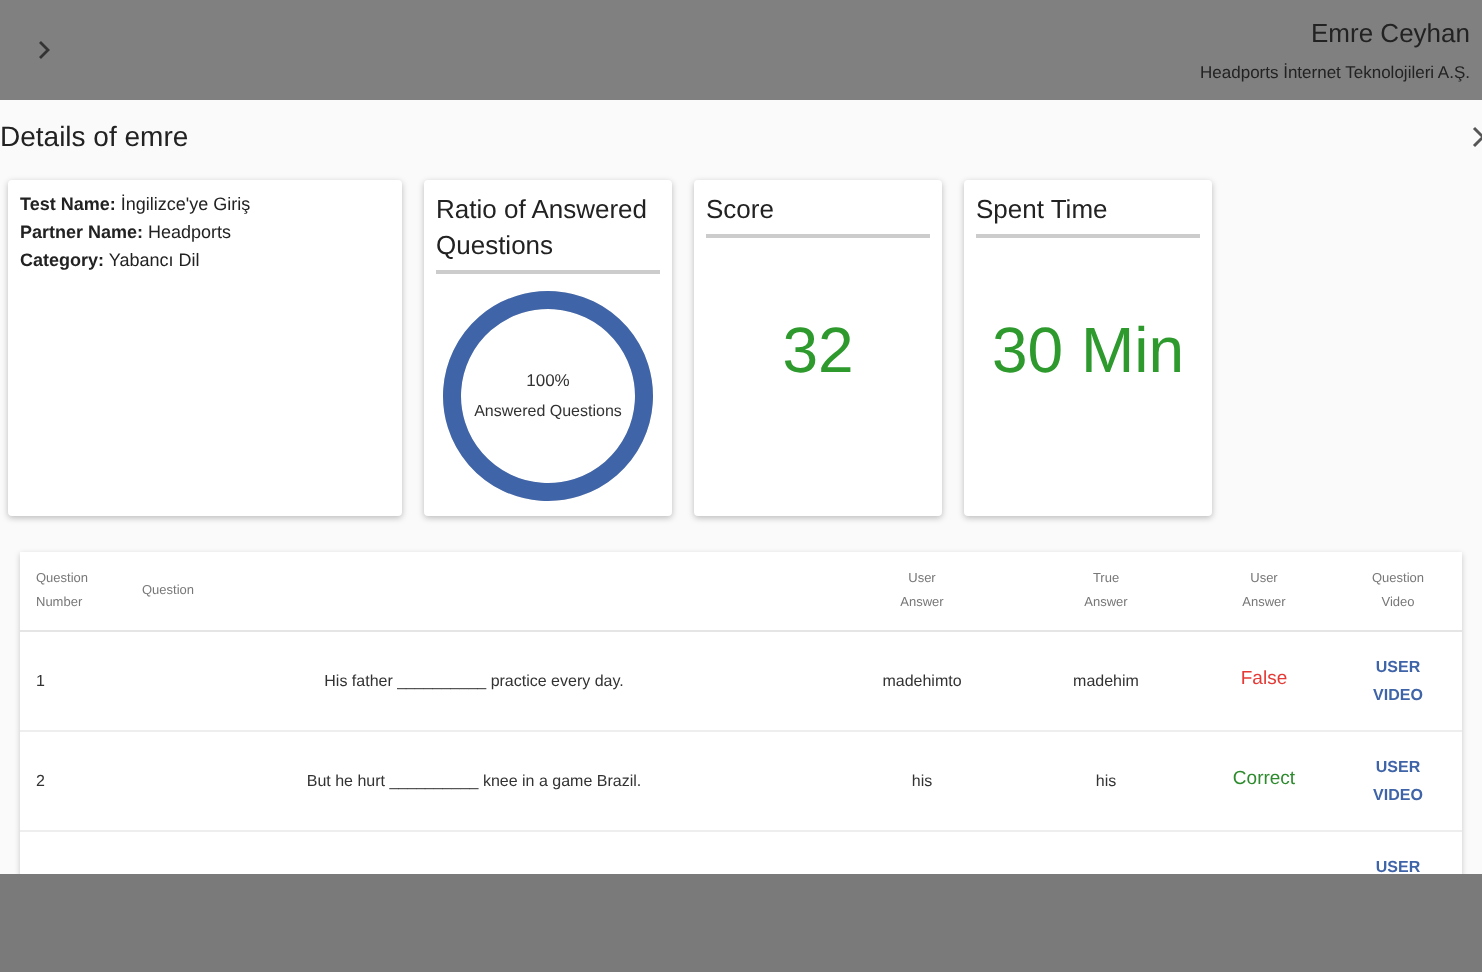 This screenshot has height=972, width=1482. I want to click on percent-label: 100%, so click(548, 380).